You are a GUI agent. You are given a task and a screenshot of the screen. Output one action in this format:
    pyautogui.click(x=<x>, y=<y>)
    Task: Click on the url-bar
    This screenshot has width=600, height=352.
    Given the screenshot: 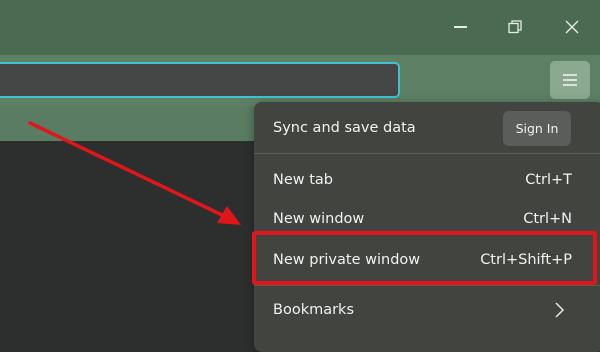 What is the action you would take?
    pyautogui.click(x=200, y=80)
    